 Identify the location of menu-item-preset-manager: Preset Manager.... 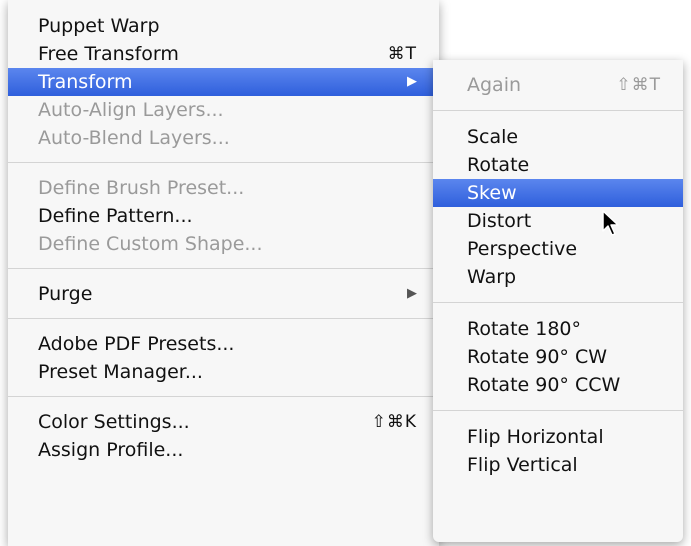
(223, 372).